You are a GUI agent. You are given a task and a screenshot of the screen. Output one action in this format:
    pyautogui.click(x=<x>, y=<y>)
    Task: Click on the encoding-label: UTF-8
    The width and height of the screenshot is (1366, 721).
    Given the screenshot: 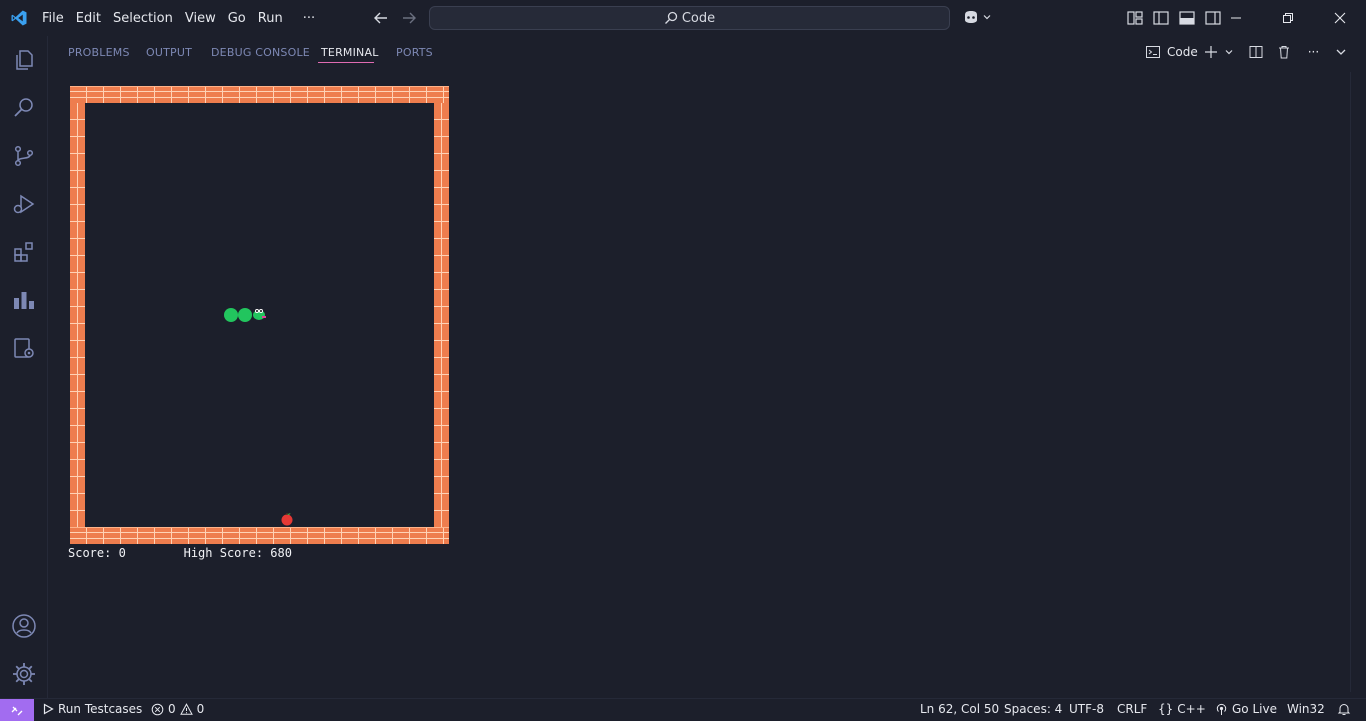 What is the action you would take?
    pyautogui.click(x=1086, y=709)
    